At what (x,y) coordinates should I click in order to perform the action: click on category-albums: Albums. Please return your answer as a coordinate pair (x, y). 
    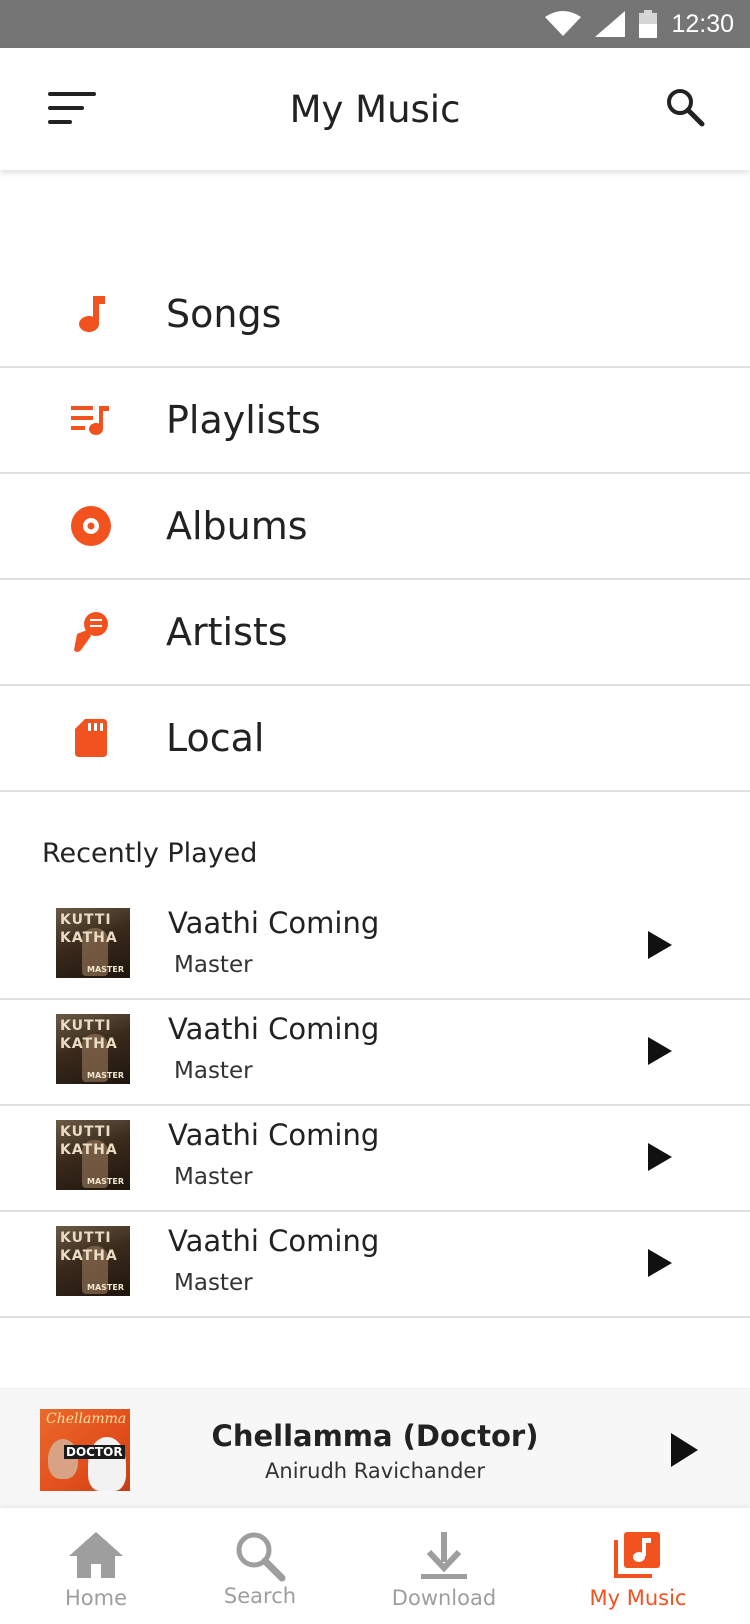
    Looking at the image, I should click on (375, 527).